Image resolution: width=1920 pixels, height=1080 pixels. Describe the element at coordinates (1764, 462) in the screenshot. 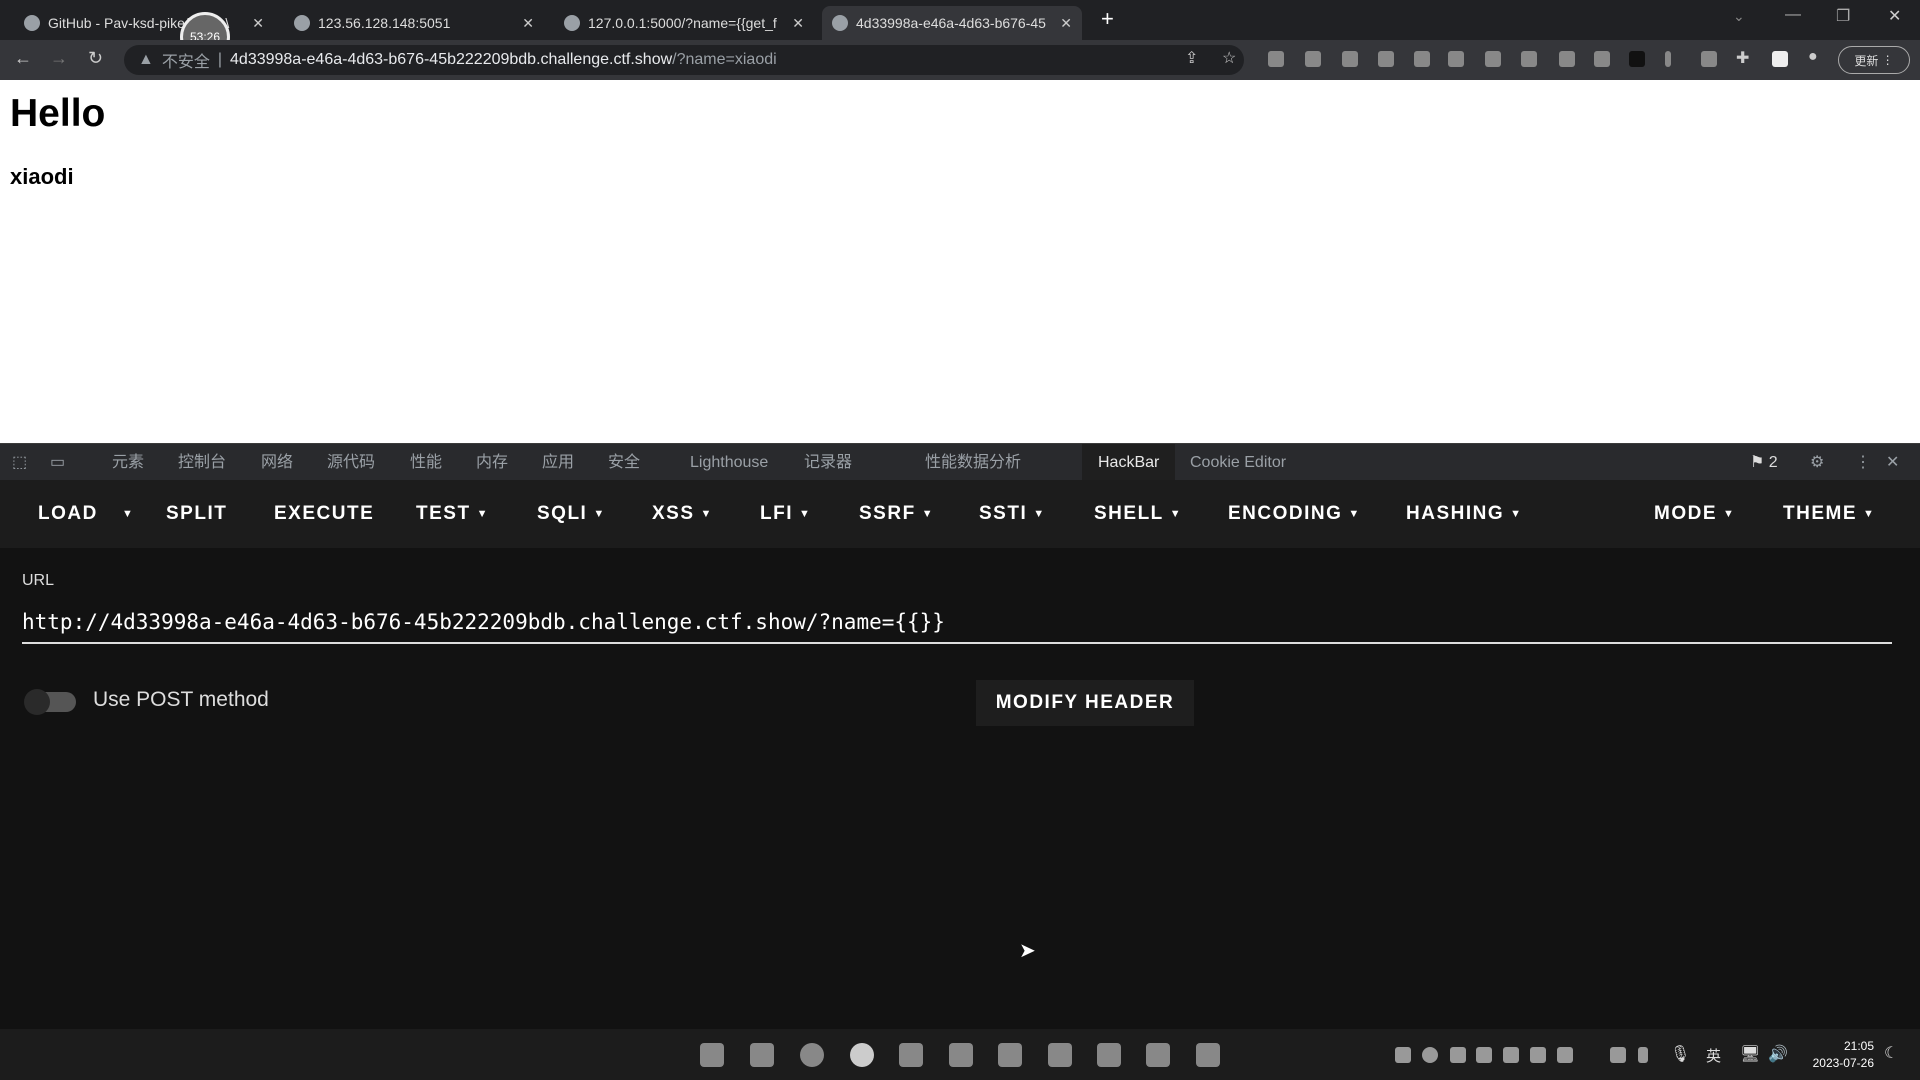

I see `issues-badge: ⚑ 2` at that location.